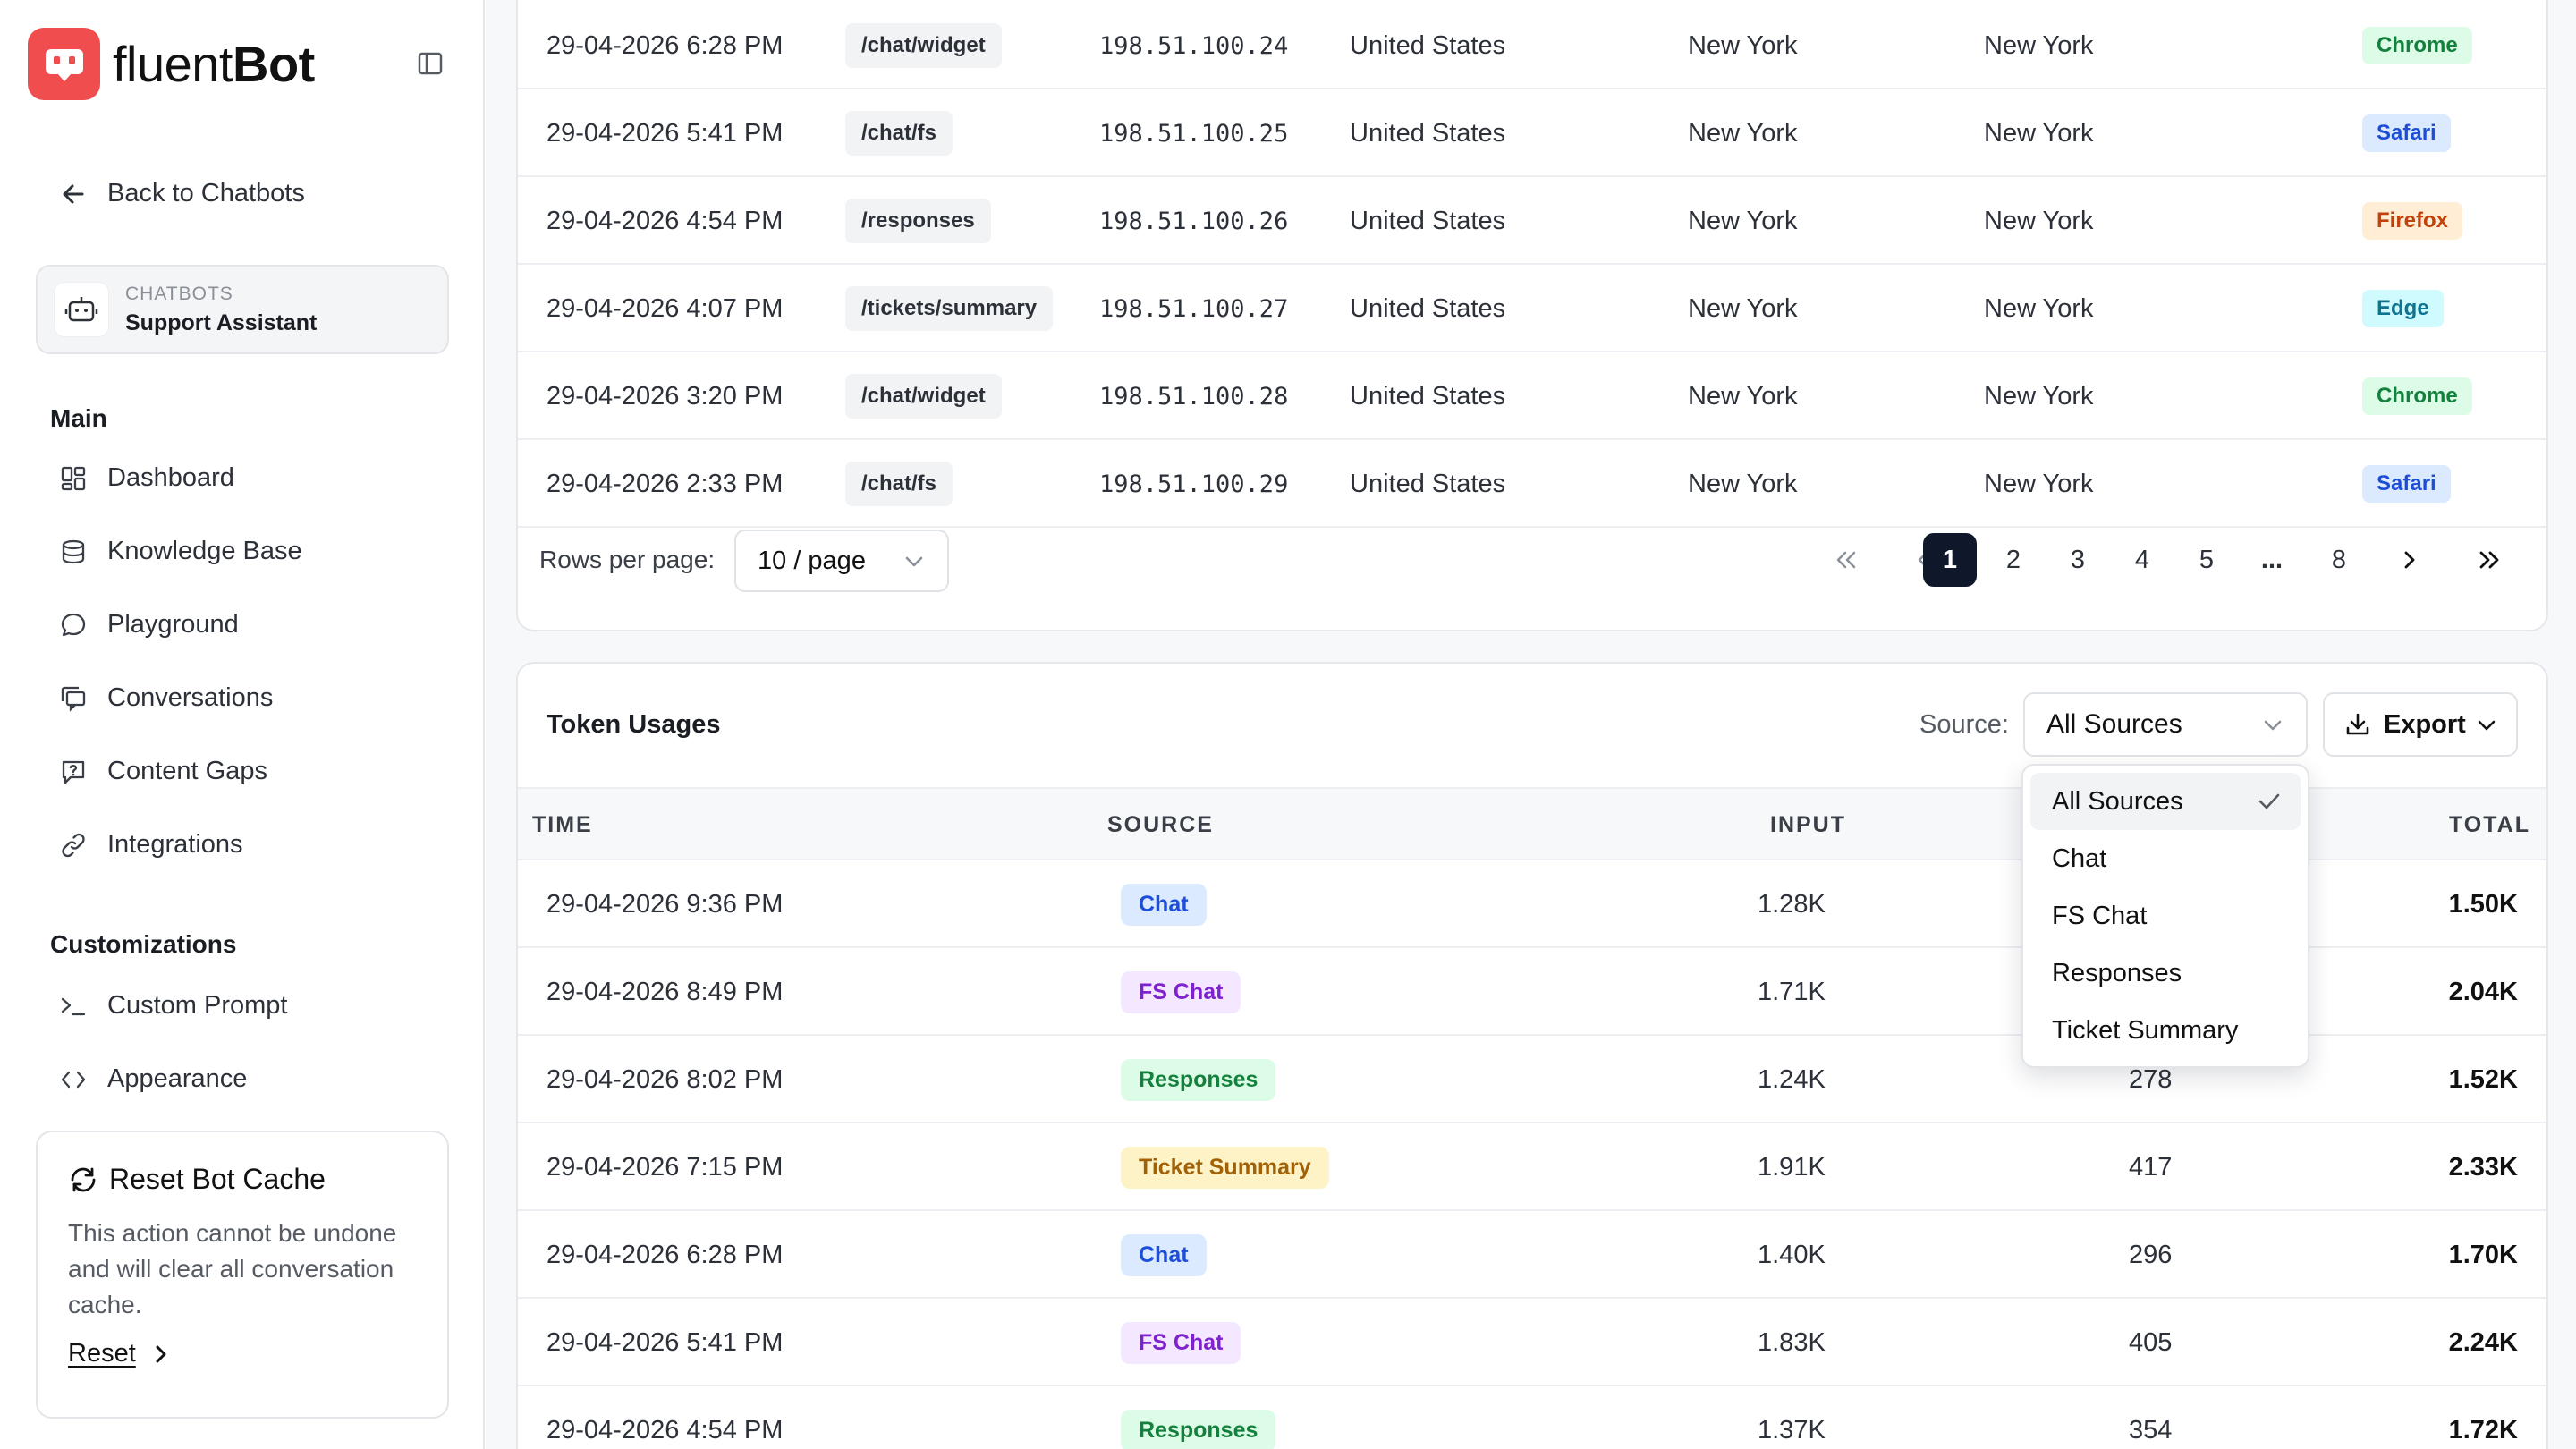 The height and width of the screenshot is (1449, 2576). Describe the element at coordinates (73, 1079) in the screenshot. I see `code-icon` at that location.